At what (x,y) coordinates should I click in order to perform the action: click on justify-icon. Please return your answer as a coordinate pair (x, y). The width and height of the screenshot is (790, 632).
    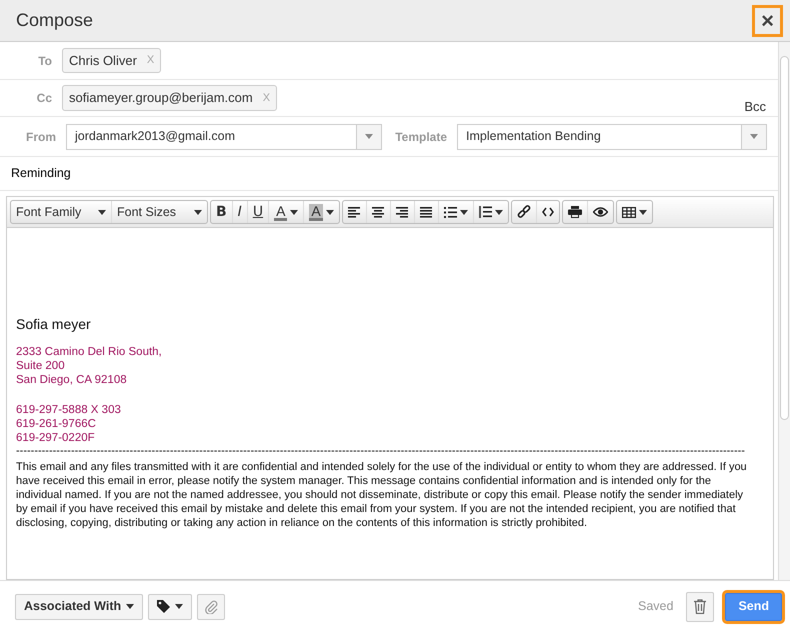
    Looking at the image, I should click on (426, 212).